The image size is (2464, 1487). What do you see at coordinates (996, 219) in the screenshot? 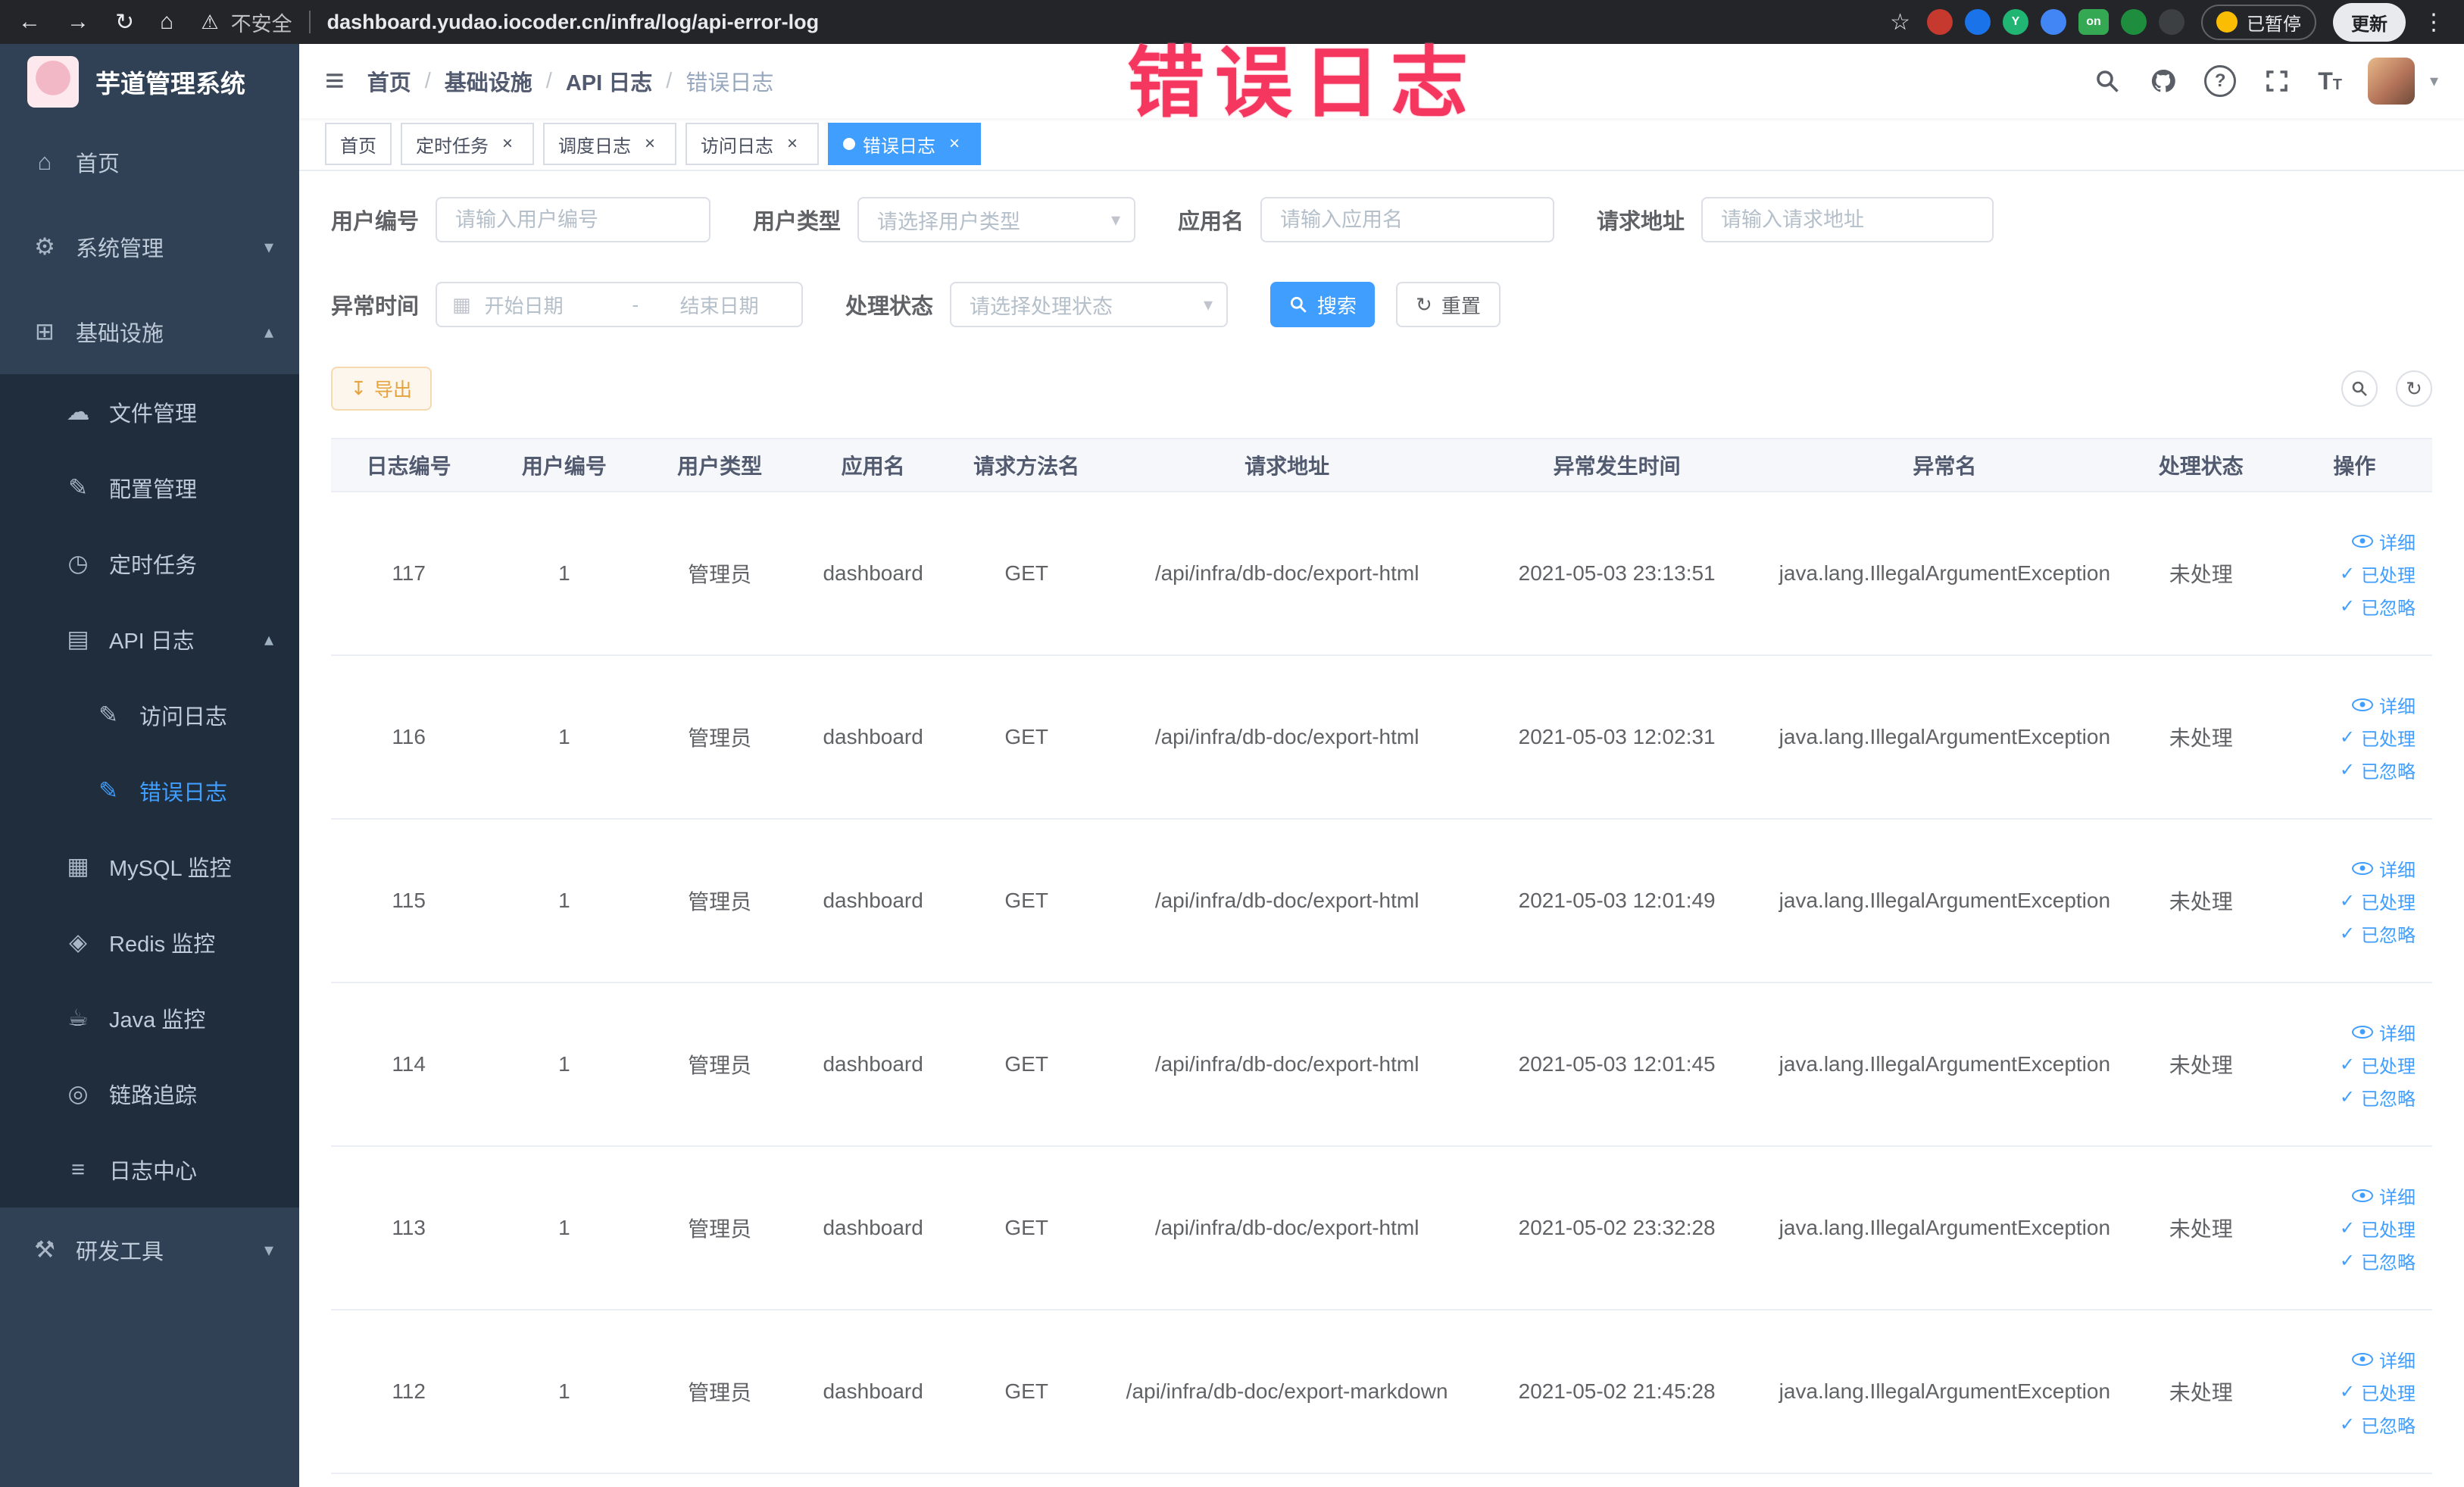
I see `user-type-select: 请选择用户类型 ▾` at bounding box center [996, 219].